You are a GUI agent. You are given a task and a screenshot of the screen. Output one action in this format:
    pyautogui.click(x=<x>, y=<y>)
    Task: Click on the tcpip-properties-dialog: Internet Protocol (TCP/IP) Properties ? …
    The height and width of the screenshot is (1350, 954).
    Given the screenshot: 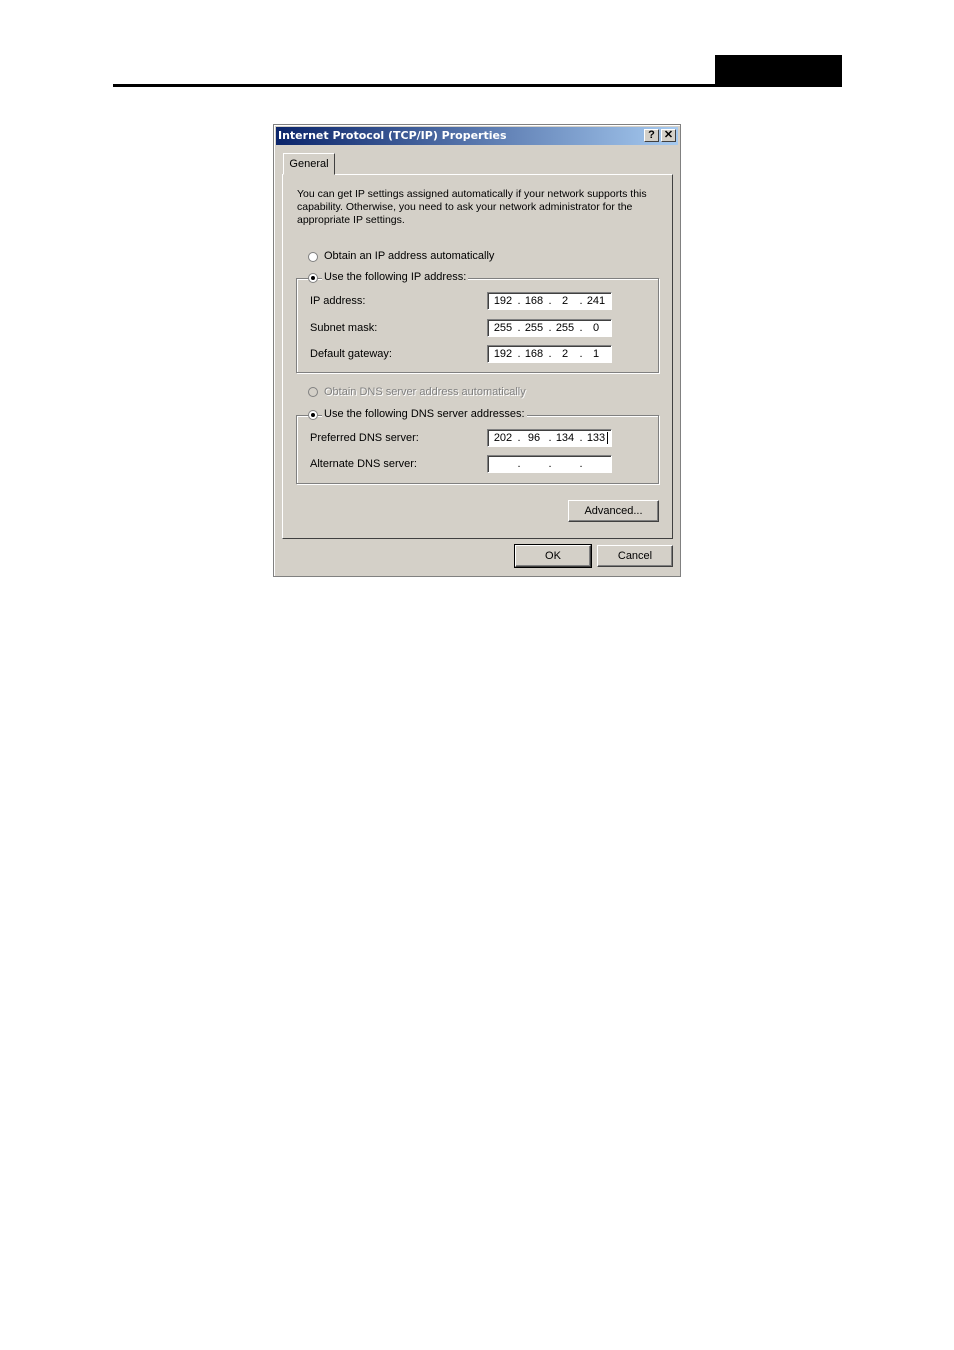 What is the action you would take?
    pyautogui.click(x=477, y=350)
    